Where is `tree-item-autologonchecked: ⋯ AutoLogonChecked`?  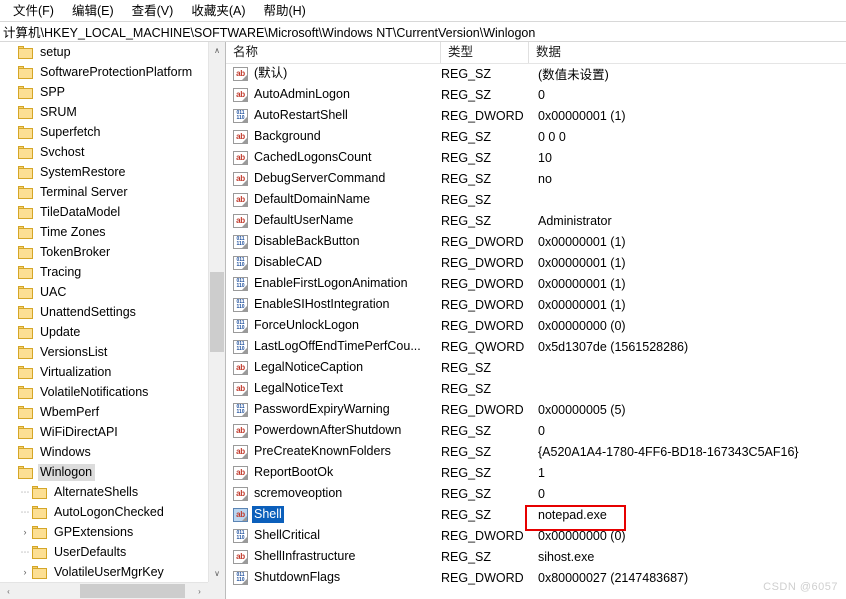 tree-item-autologonchecked: ⋯ AutoLogonChecked is located at coordinates (104, 512).